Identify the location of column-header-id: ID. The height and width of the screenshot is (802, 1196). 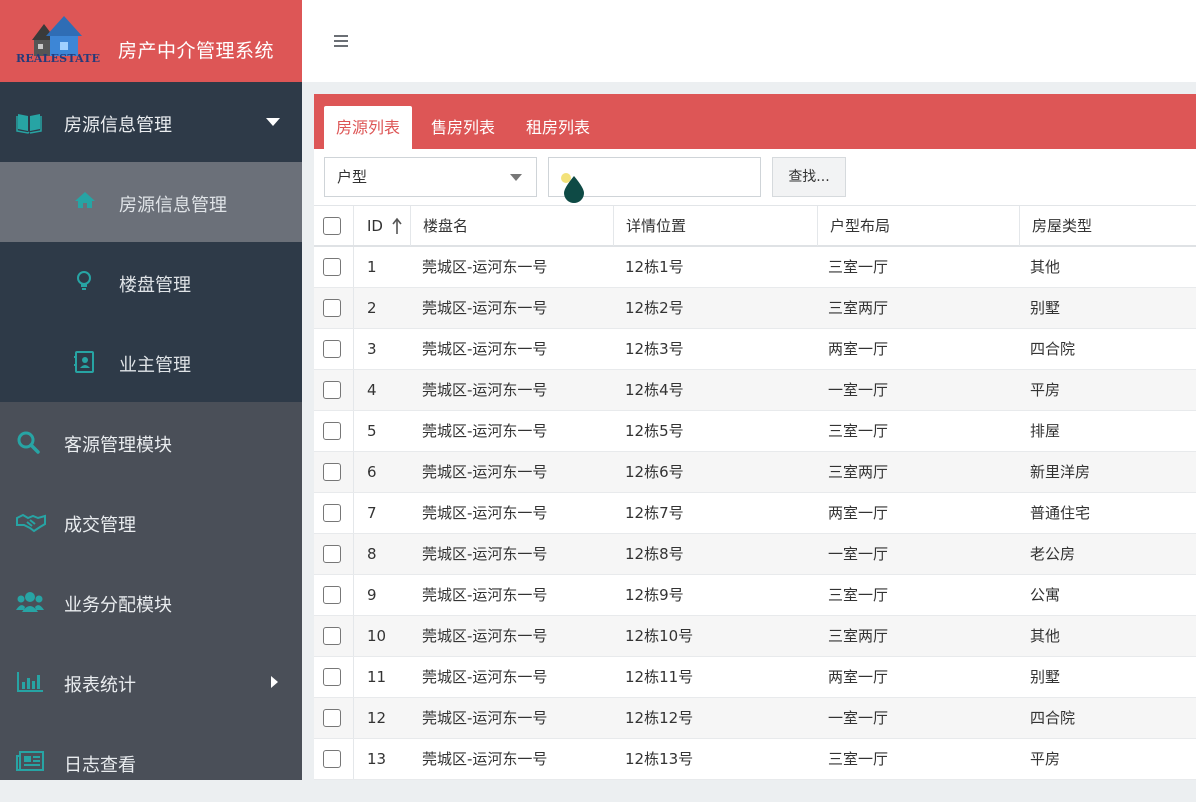
(375, 226).